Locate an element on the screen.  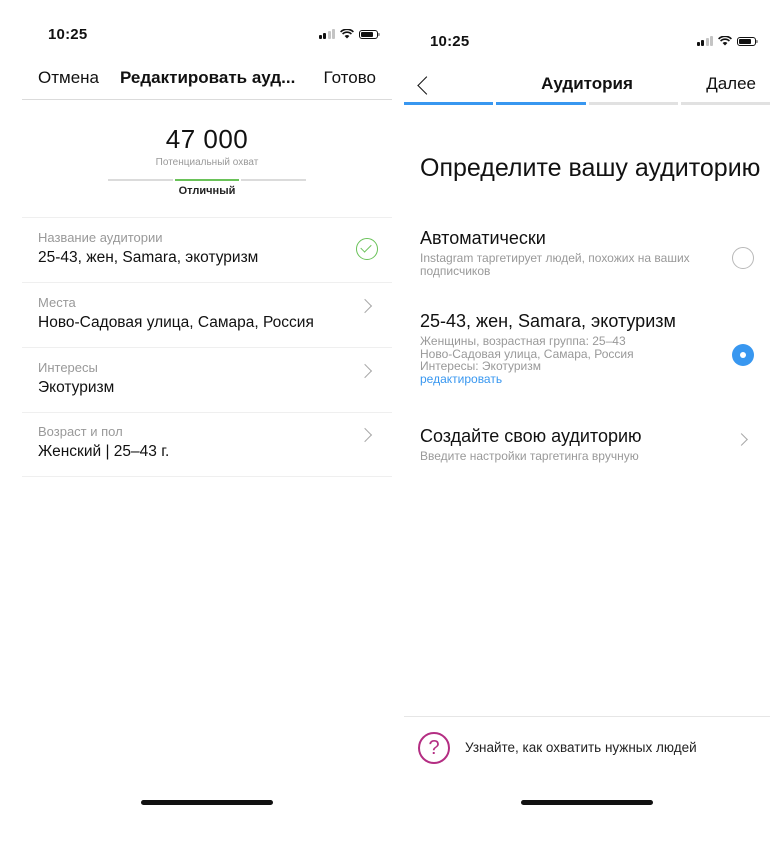
row-value: Экотуризм is located at coordinates (76, 387).